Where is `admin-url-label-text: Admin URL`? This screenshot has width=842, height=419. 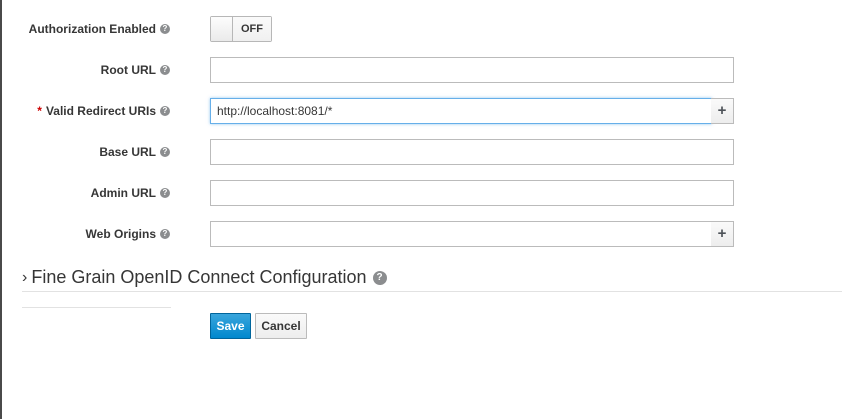
admin-url-label-text: Admin URL is located at coordinates (123, 193).